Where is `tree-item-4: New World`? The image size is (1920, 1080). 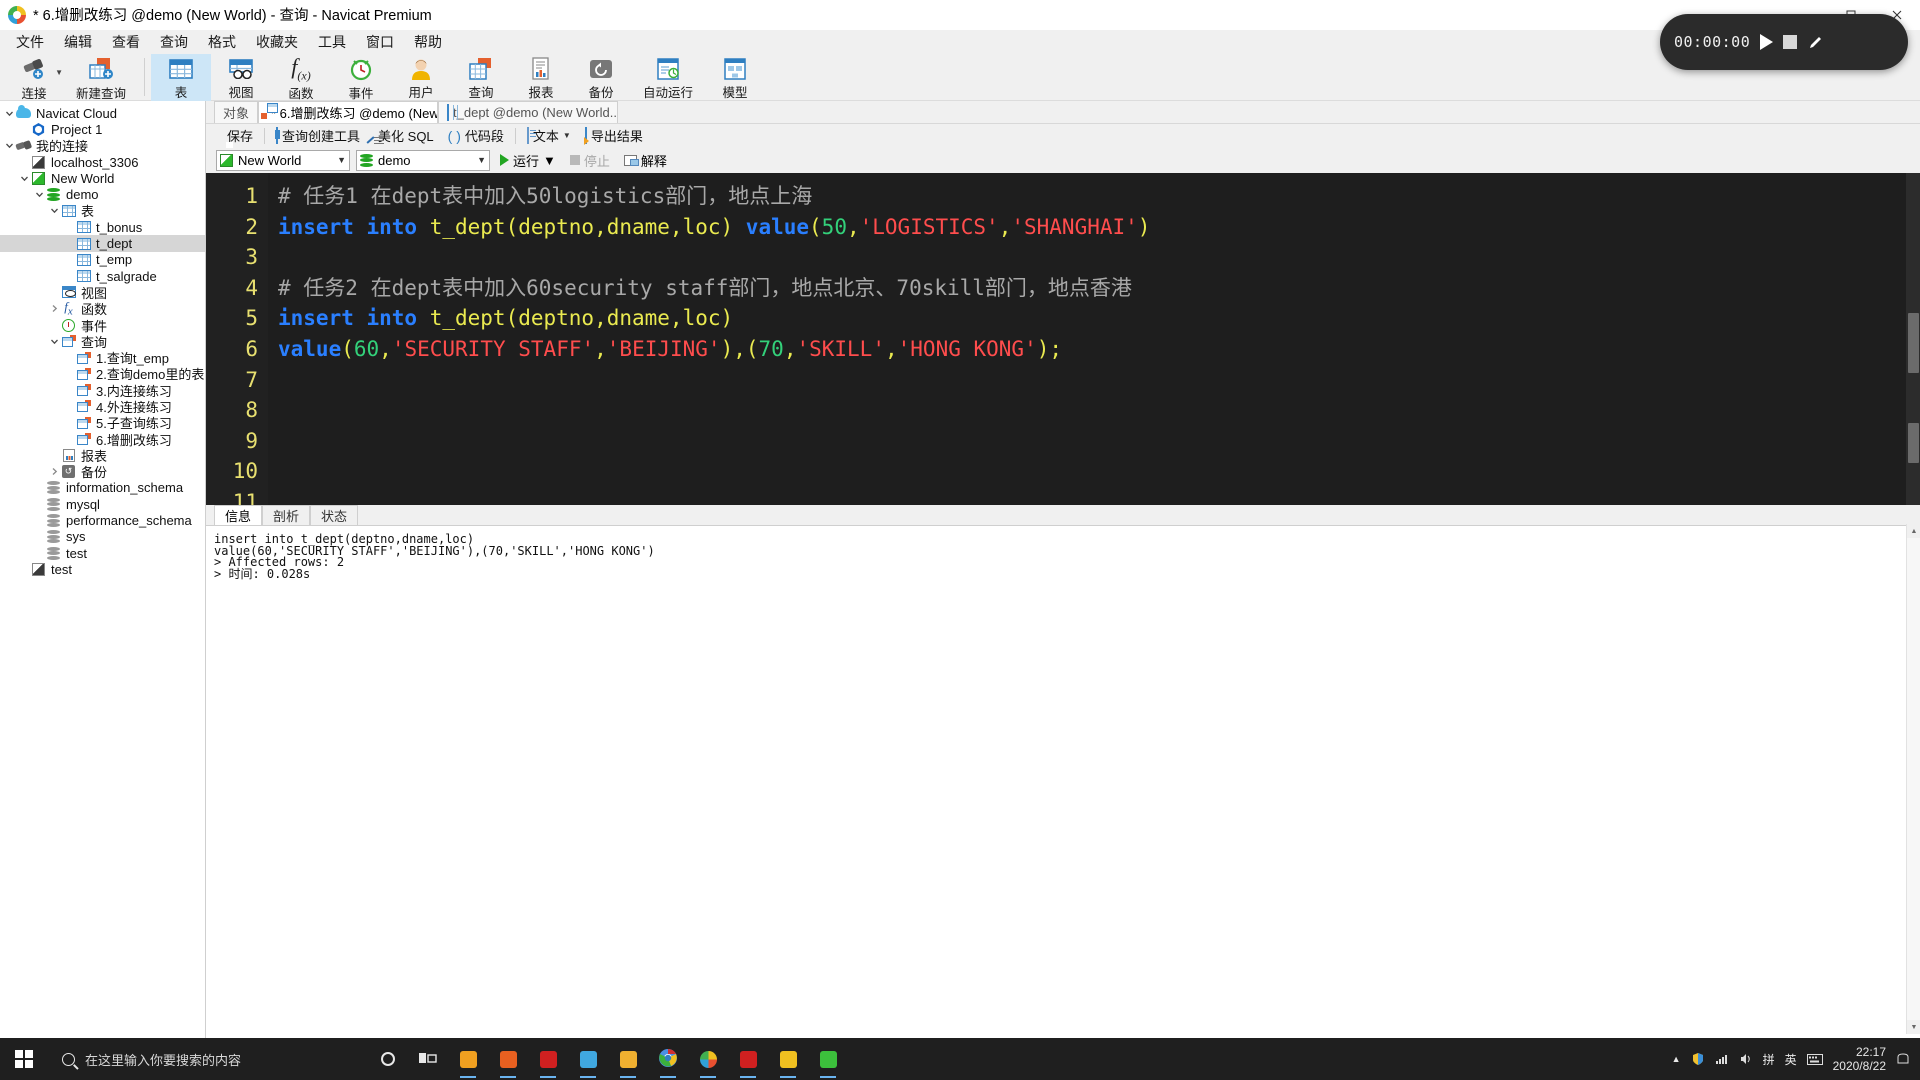 tree-item-4: New World is located at coordinates (102, 178).